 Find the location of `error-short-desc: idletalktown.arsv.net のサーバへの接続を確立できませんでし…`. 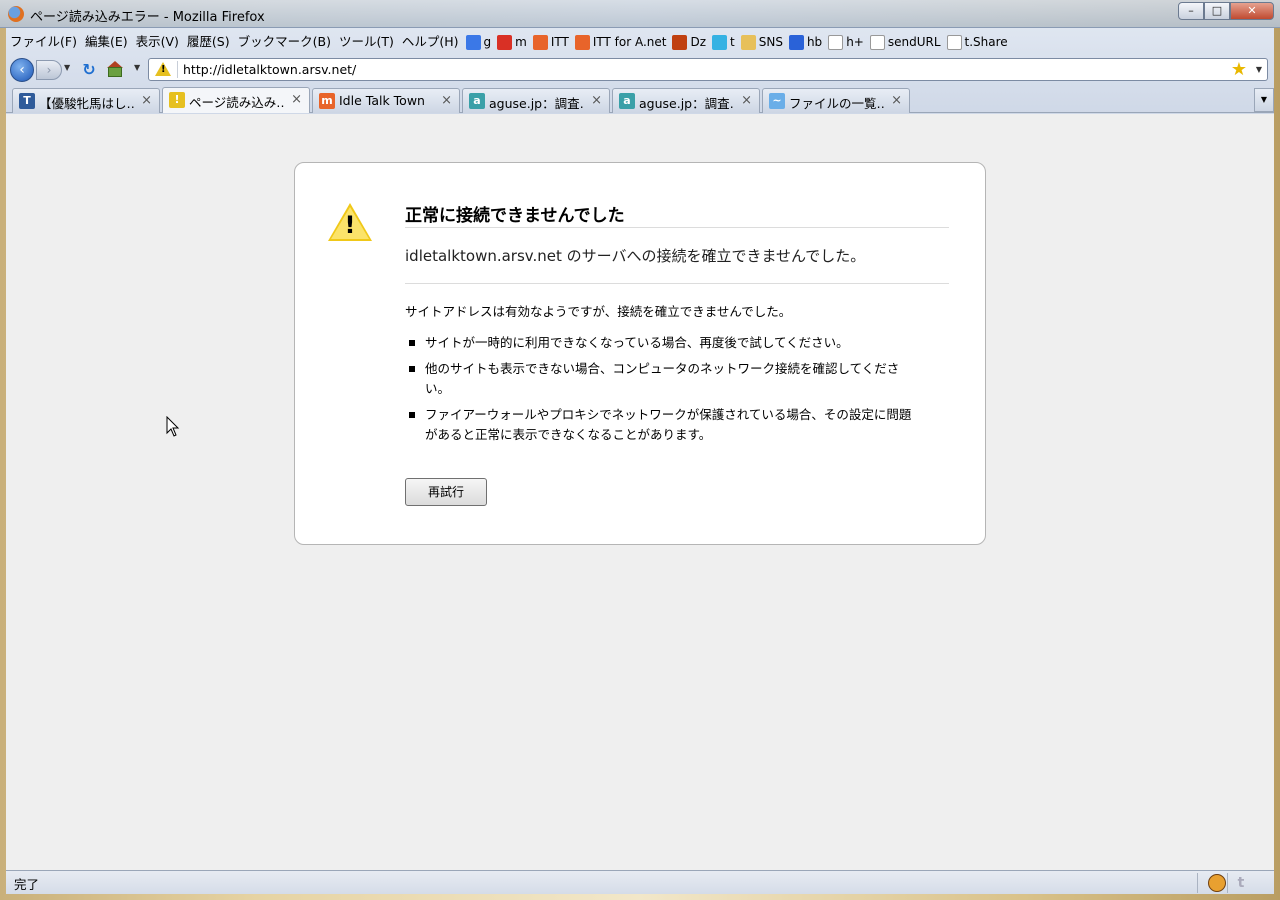

error-short-desc: idletalktown.arsv.net のサーバへの接続を確立できませんでし… is located at coordinates (635, 256).